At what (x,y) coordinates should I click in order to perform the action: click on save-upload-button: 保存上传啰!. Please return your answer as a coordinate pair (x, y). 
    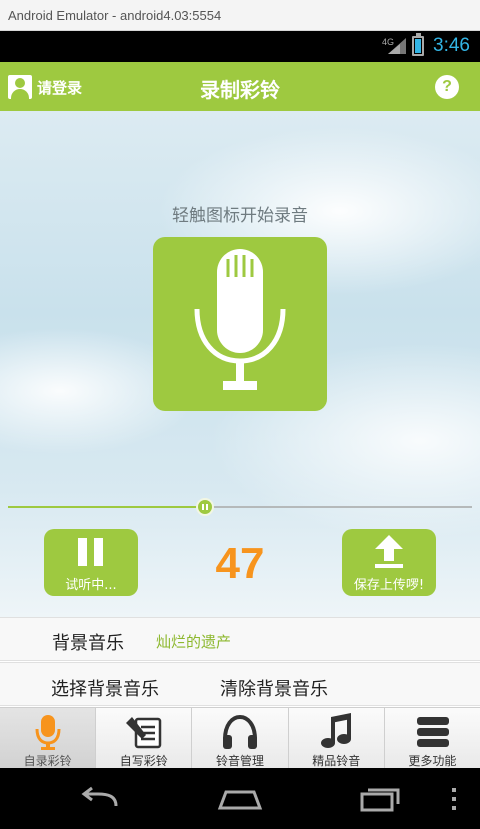
    Looking at the image, I should click on (389, 562).